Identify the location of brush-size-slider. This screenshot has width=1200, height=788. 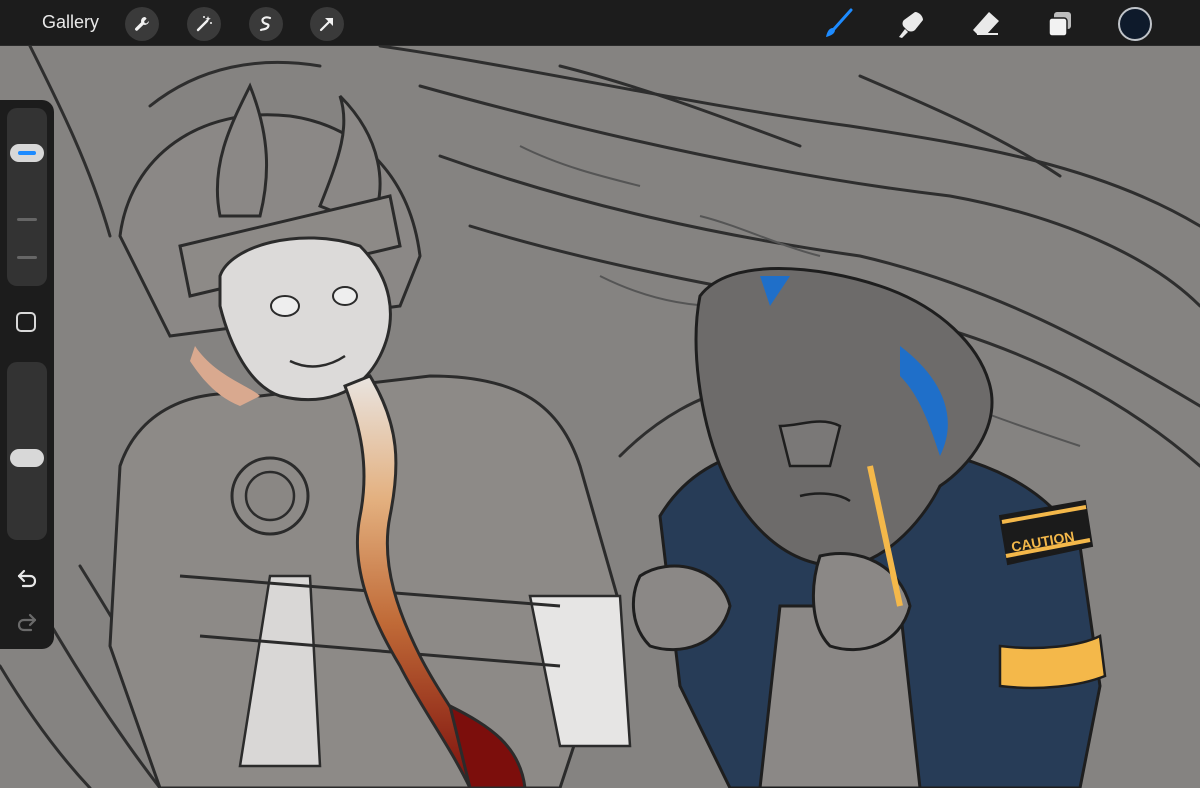
(27, 197).